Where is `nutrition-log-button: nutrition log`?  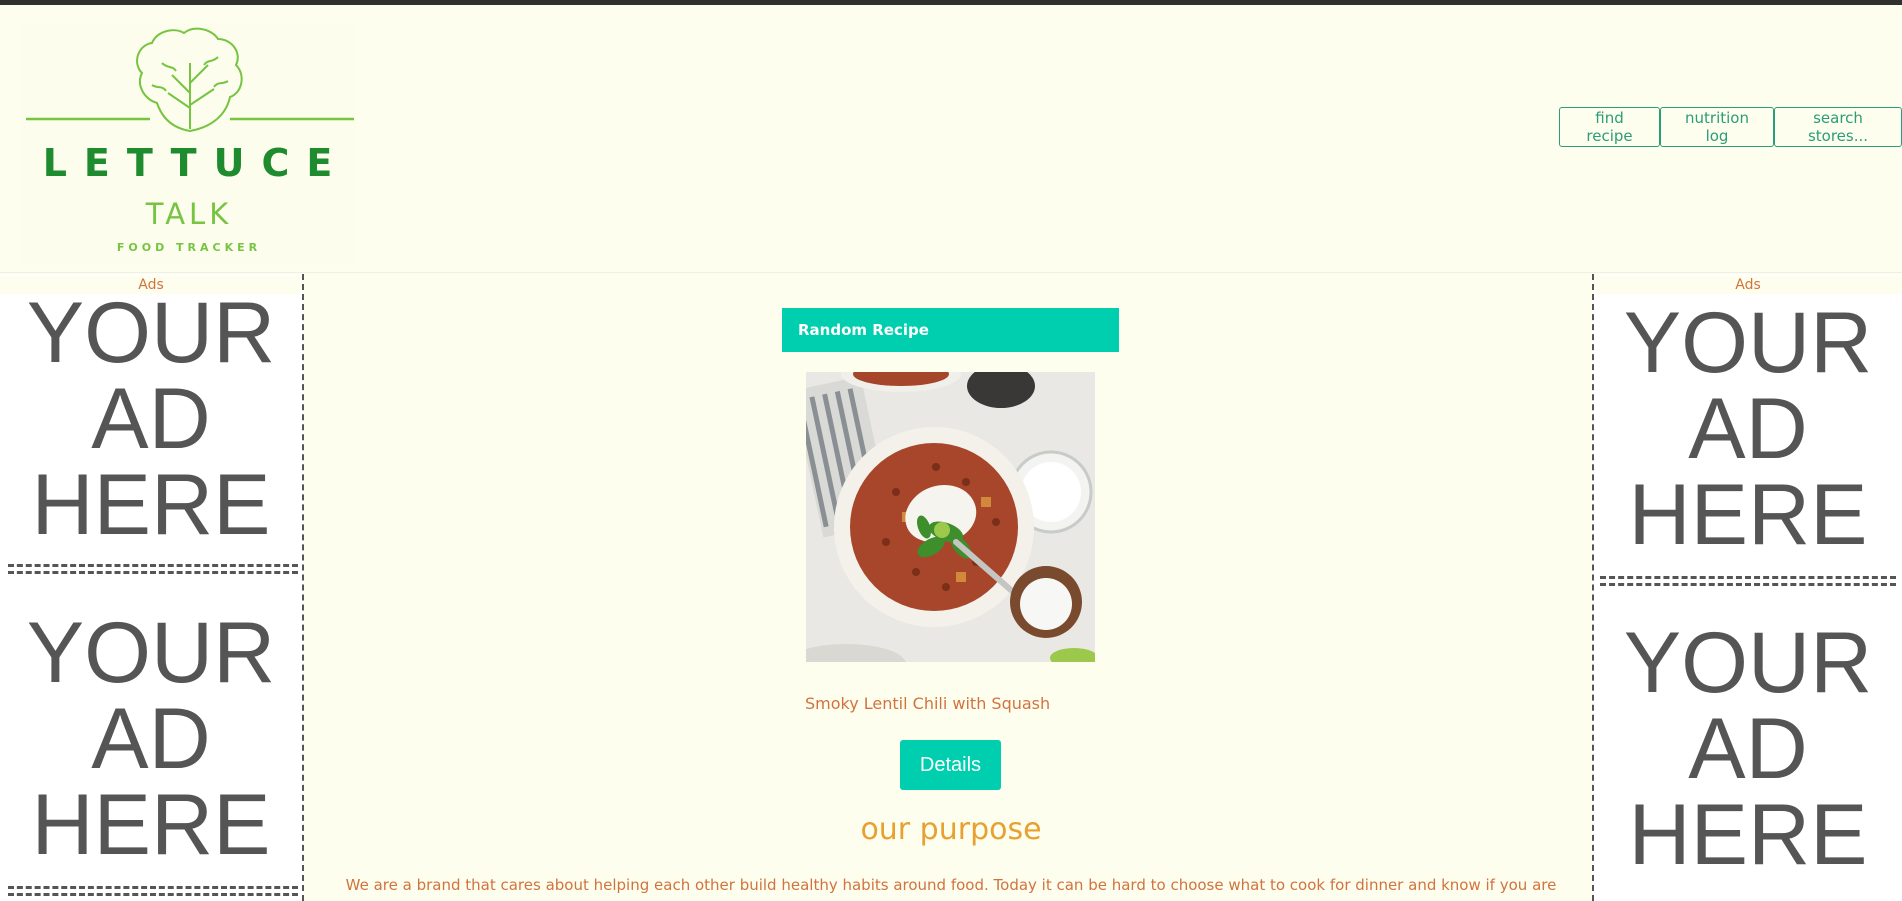 nutrition-log-button: nutrition log is located at coordinates (1717, 127).